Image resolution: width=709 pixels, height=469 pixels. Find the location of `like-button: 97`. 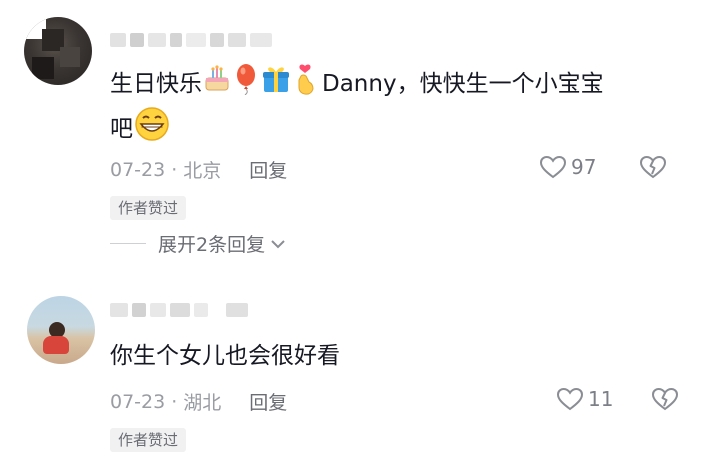

like-button: 97 is located at coordinates (567, 167).